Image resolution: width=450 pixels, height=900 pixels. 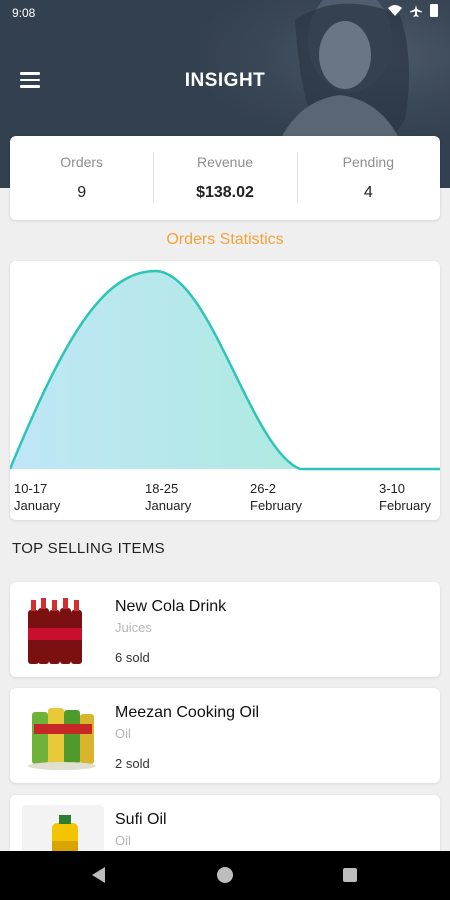 What do you see at coordinates (225, 192) in the screenshot?
I see `stat-value: $138.02` at bounding box center [225, 192].